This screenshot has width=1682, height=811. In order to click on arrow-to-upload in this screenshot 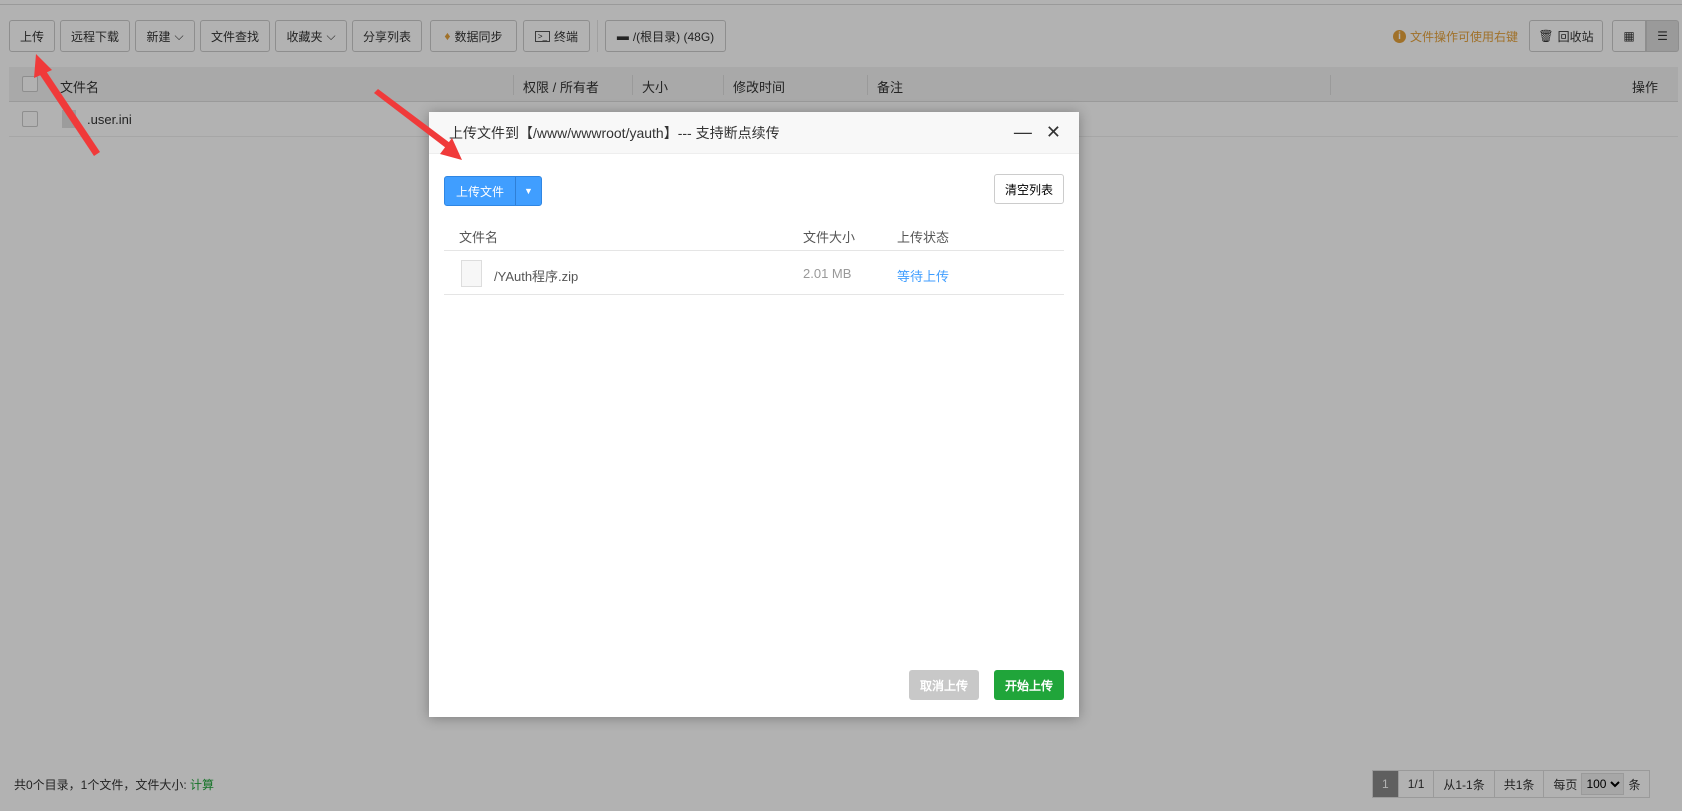, I will do `click(67, 105)`.